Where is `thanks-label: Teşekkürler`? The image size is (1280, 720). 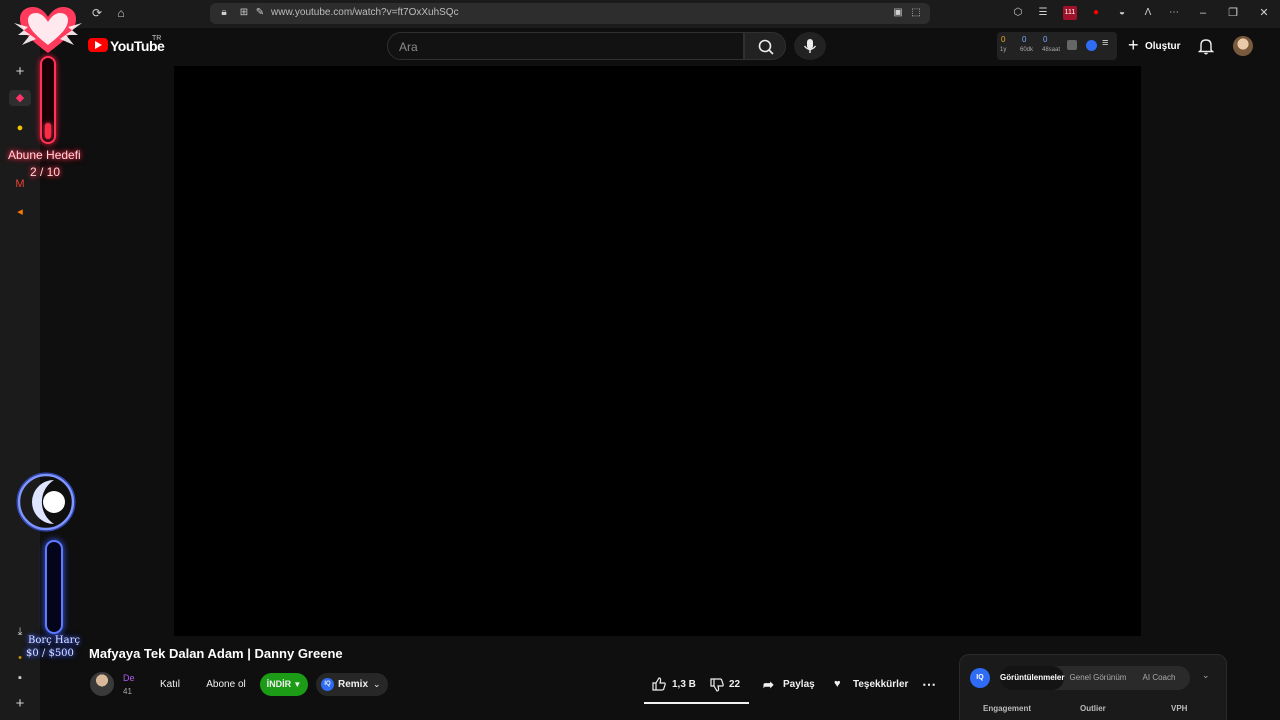 thanks-label: Teşekkürler is located at coordinates (881, 684).